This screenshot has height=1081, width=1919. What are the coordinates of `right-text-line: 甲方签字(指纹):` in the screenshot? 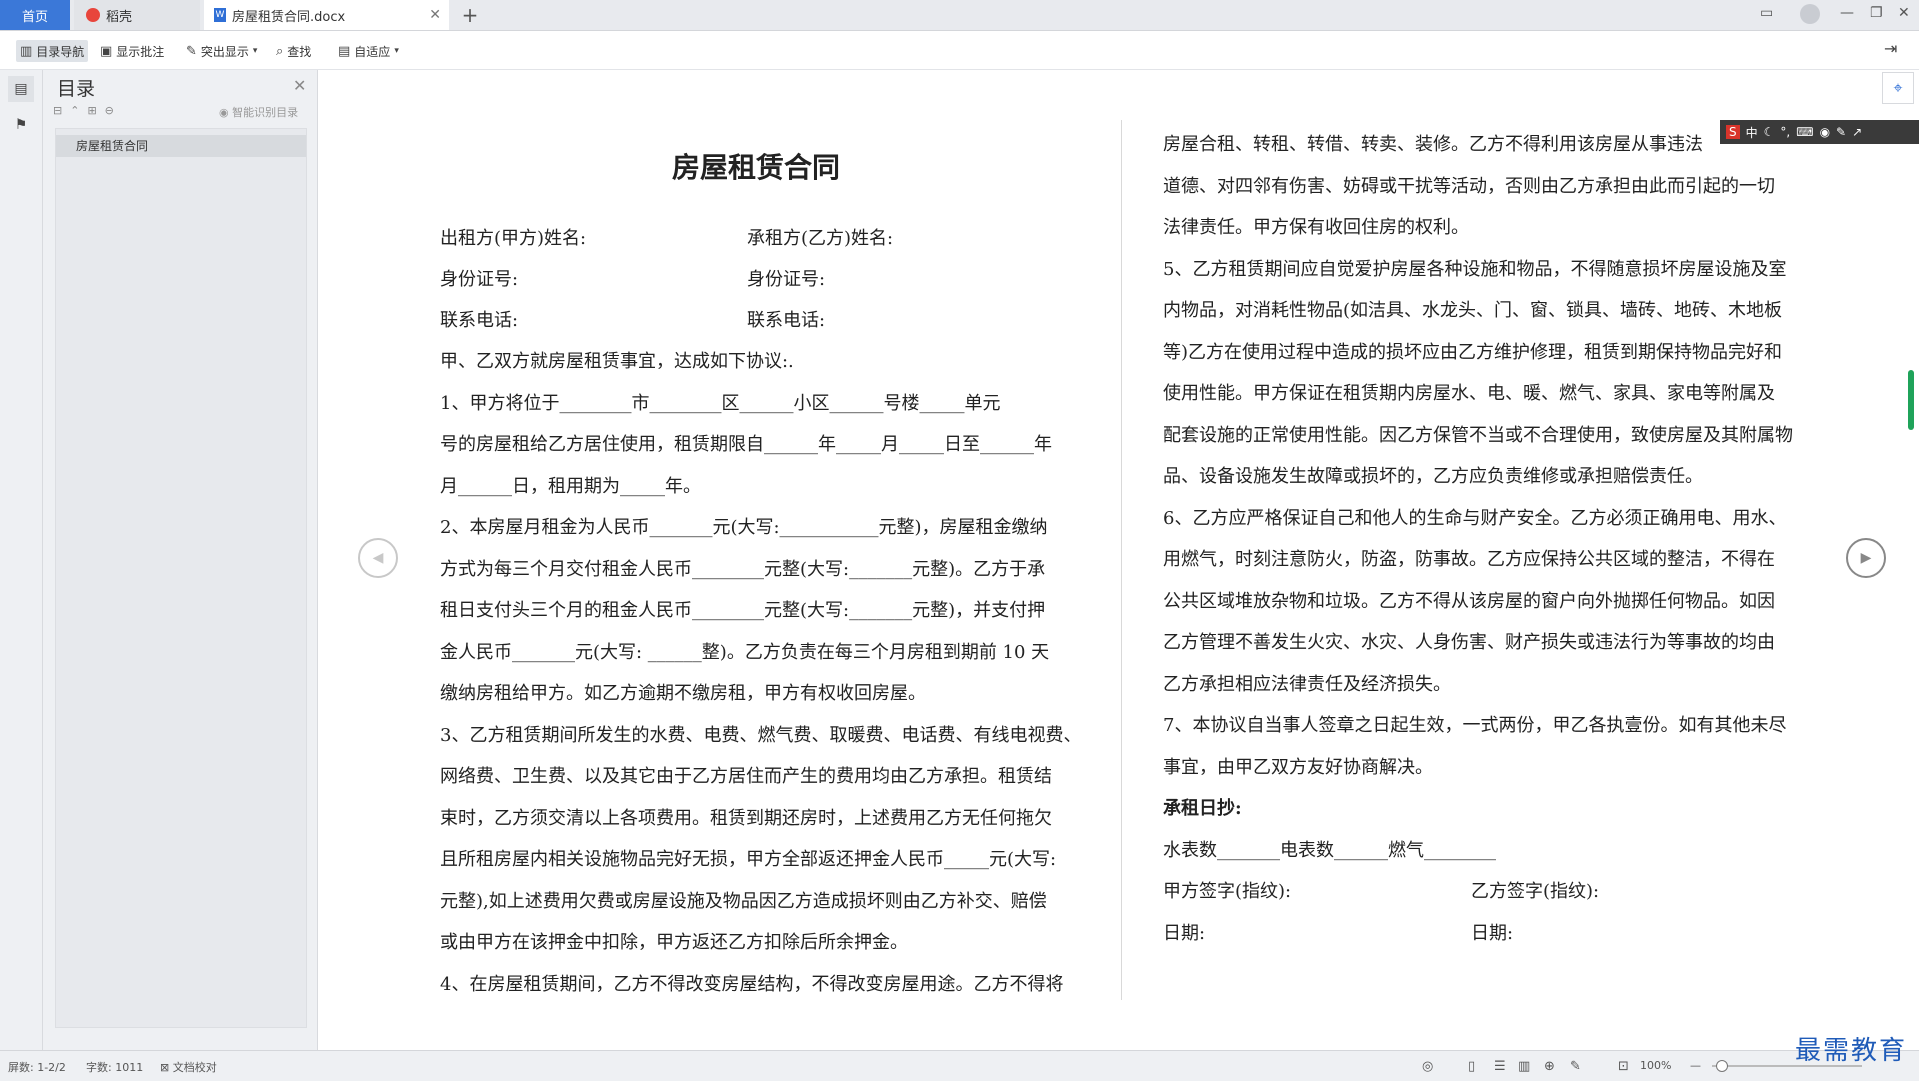 It's located at (1227, 891).